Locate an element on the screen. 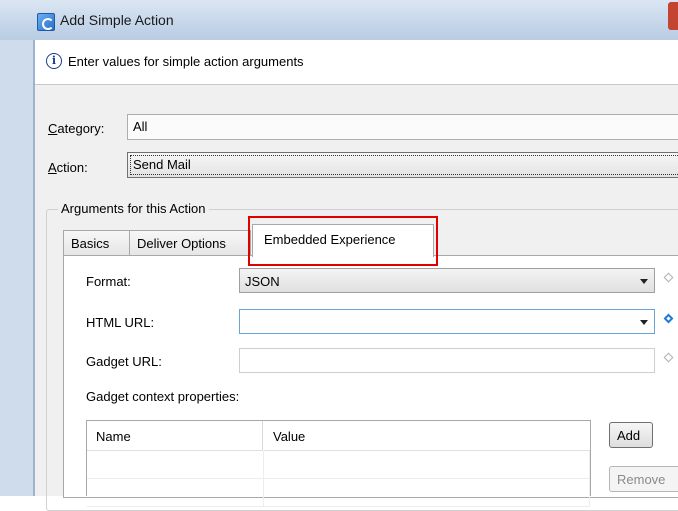  window-title: Add Simple Action is located at coordinates (117, 20).